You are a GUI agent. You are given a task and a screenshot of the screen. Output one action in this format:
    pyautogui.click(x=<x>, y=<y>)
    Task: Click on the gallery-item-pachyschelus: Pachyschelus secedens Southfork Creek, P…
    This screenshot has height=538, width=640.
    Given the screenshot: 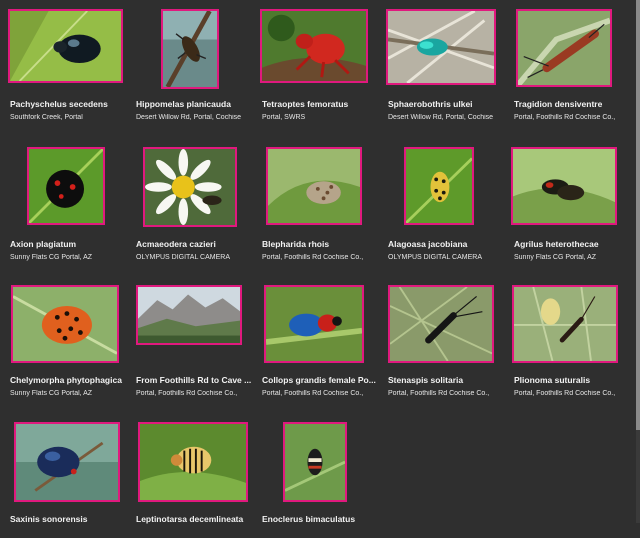 What is the action you would take?
    pyautogui.click(x=62, y=62)
    